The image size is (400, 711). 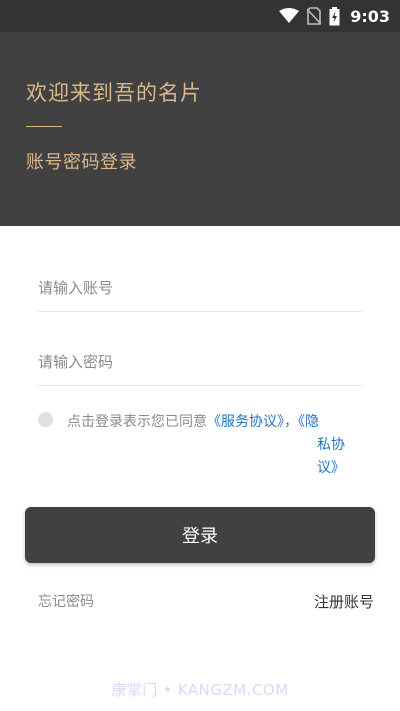 I want to click on agreement-line-1: 点击登录表示您已同意《服务协议》，《隐, so click(x=193, y=422).